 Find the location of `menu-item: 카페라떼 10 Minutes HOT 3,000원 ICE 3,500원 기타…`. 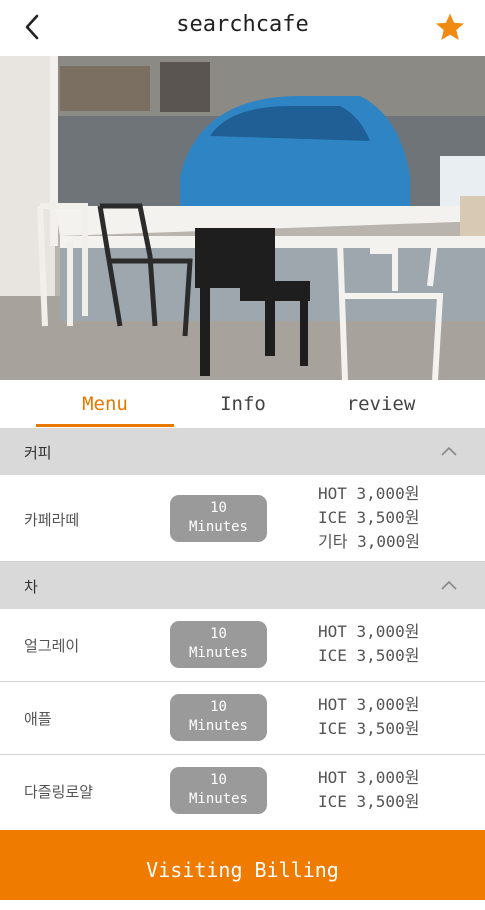

menu-item: 카페라떼 10 Minutes HOT 3,000원 ICE 3,500원 기타… is located at coordinates (242, 518).